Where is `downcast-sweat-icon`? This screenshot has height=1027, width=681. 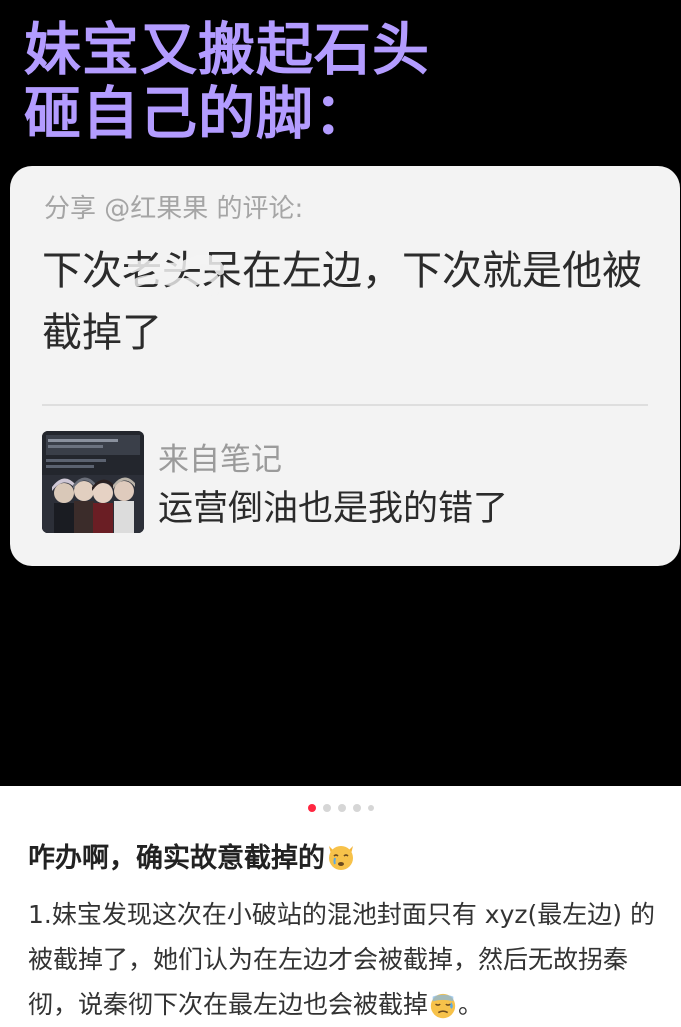
downcast-sweat-icon is located at coordinates (443, 1006).